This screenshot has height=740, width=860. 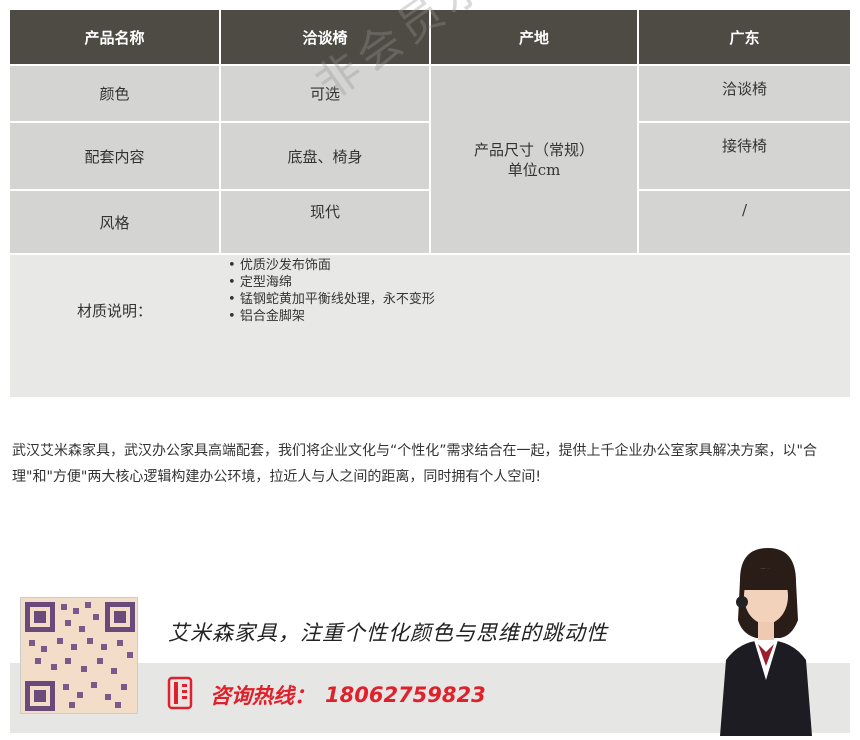 I want to click on header-origin: 产地, so click(x=534, y=37).